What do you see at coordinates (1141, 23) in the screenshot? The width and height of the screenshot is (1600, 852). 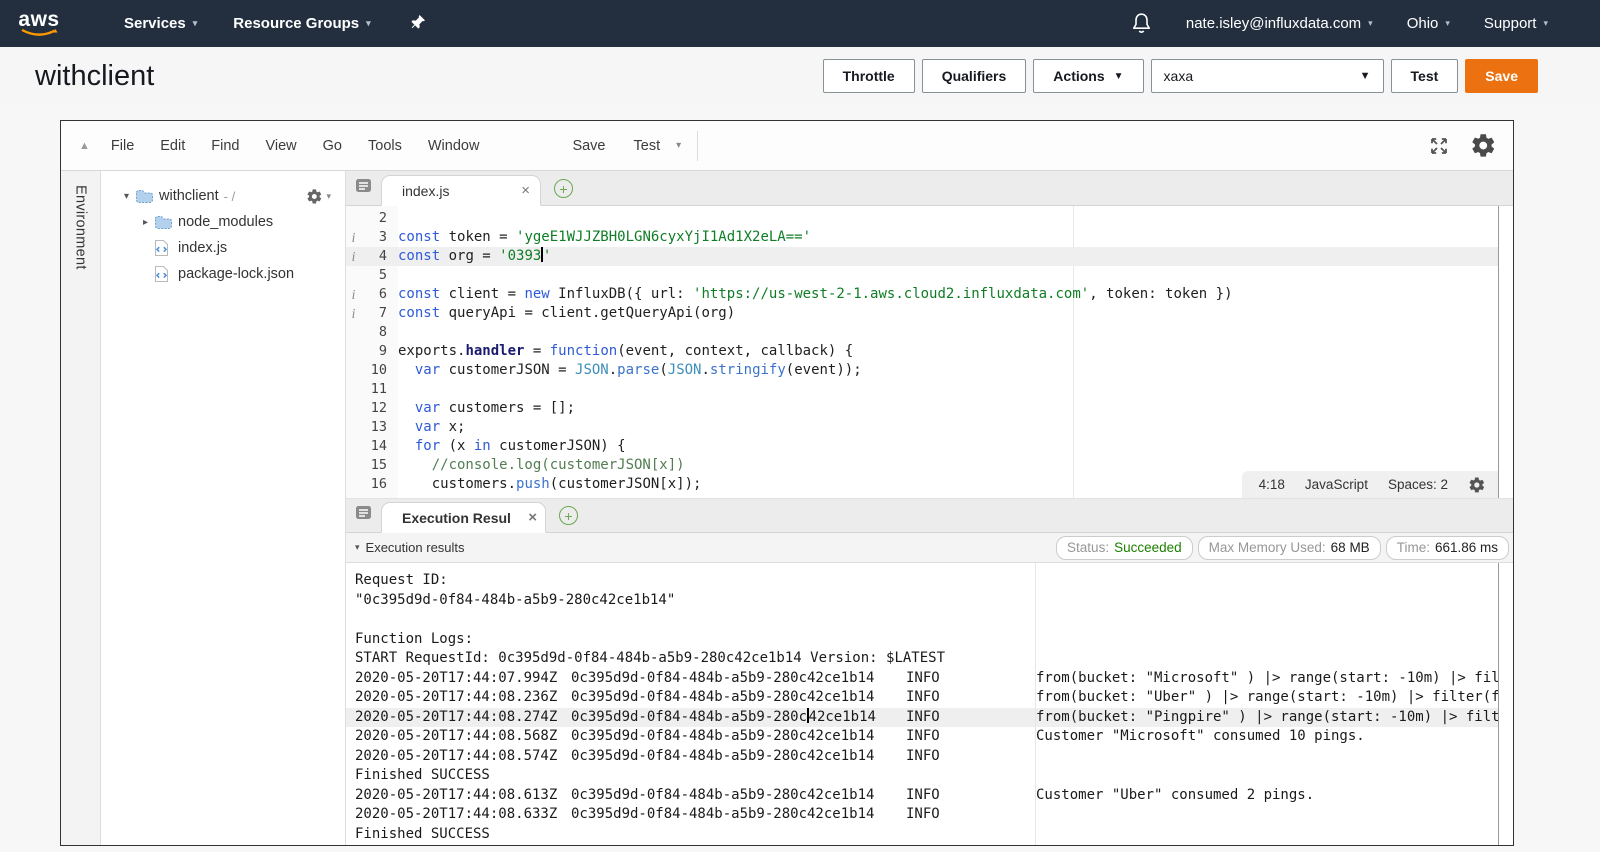 I see `notifications-bell-icon` at bounding box center [1141, 23].